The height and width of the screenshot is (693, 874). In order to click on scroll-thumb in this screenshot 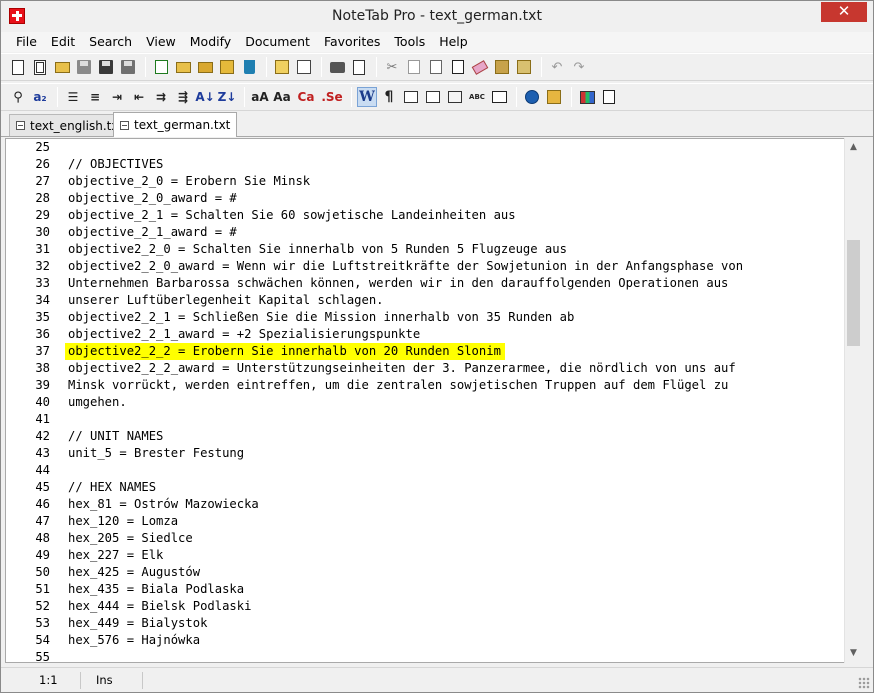, I will do `click(853, 293)`.